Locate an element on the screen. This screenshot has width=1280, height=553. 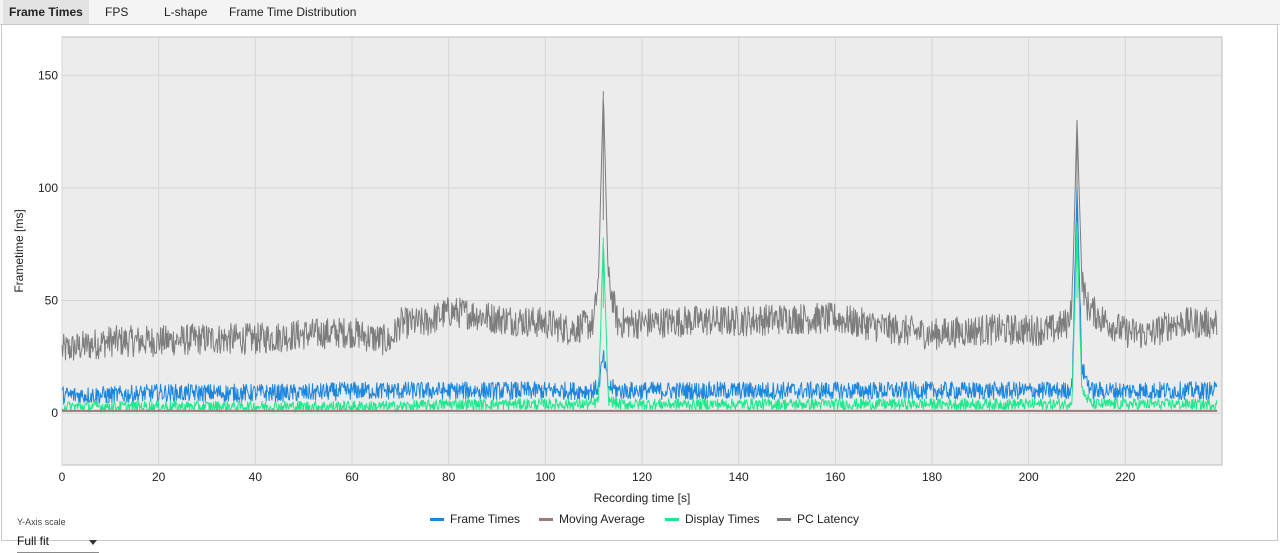
y-axis-scale-label: Y-Axis scale is located at coordinates (41, 522).